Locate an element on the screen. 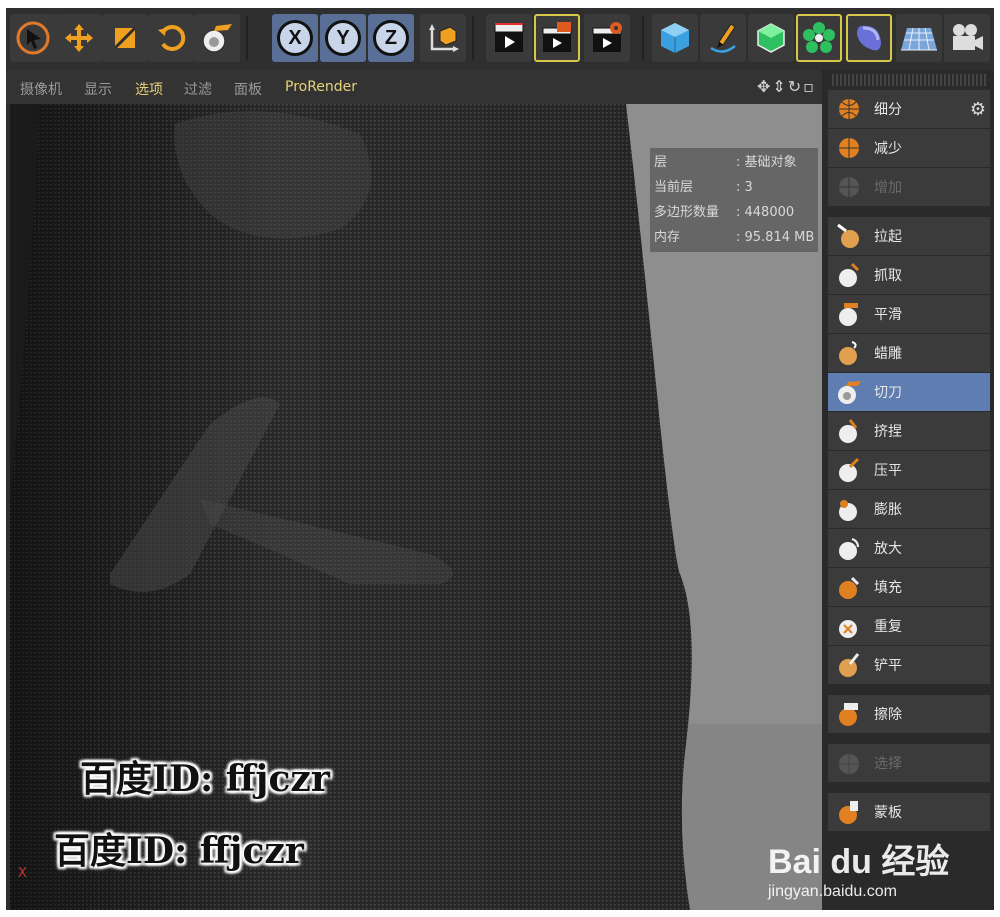  menu-prorender: ProRender is located at coordinates (321, 87).